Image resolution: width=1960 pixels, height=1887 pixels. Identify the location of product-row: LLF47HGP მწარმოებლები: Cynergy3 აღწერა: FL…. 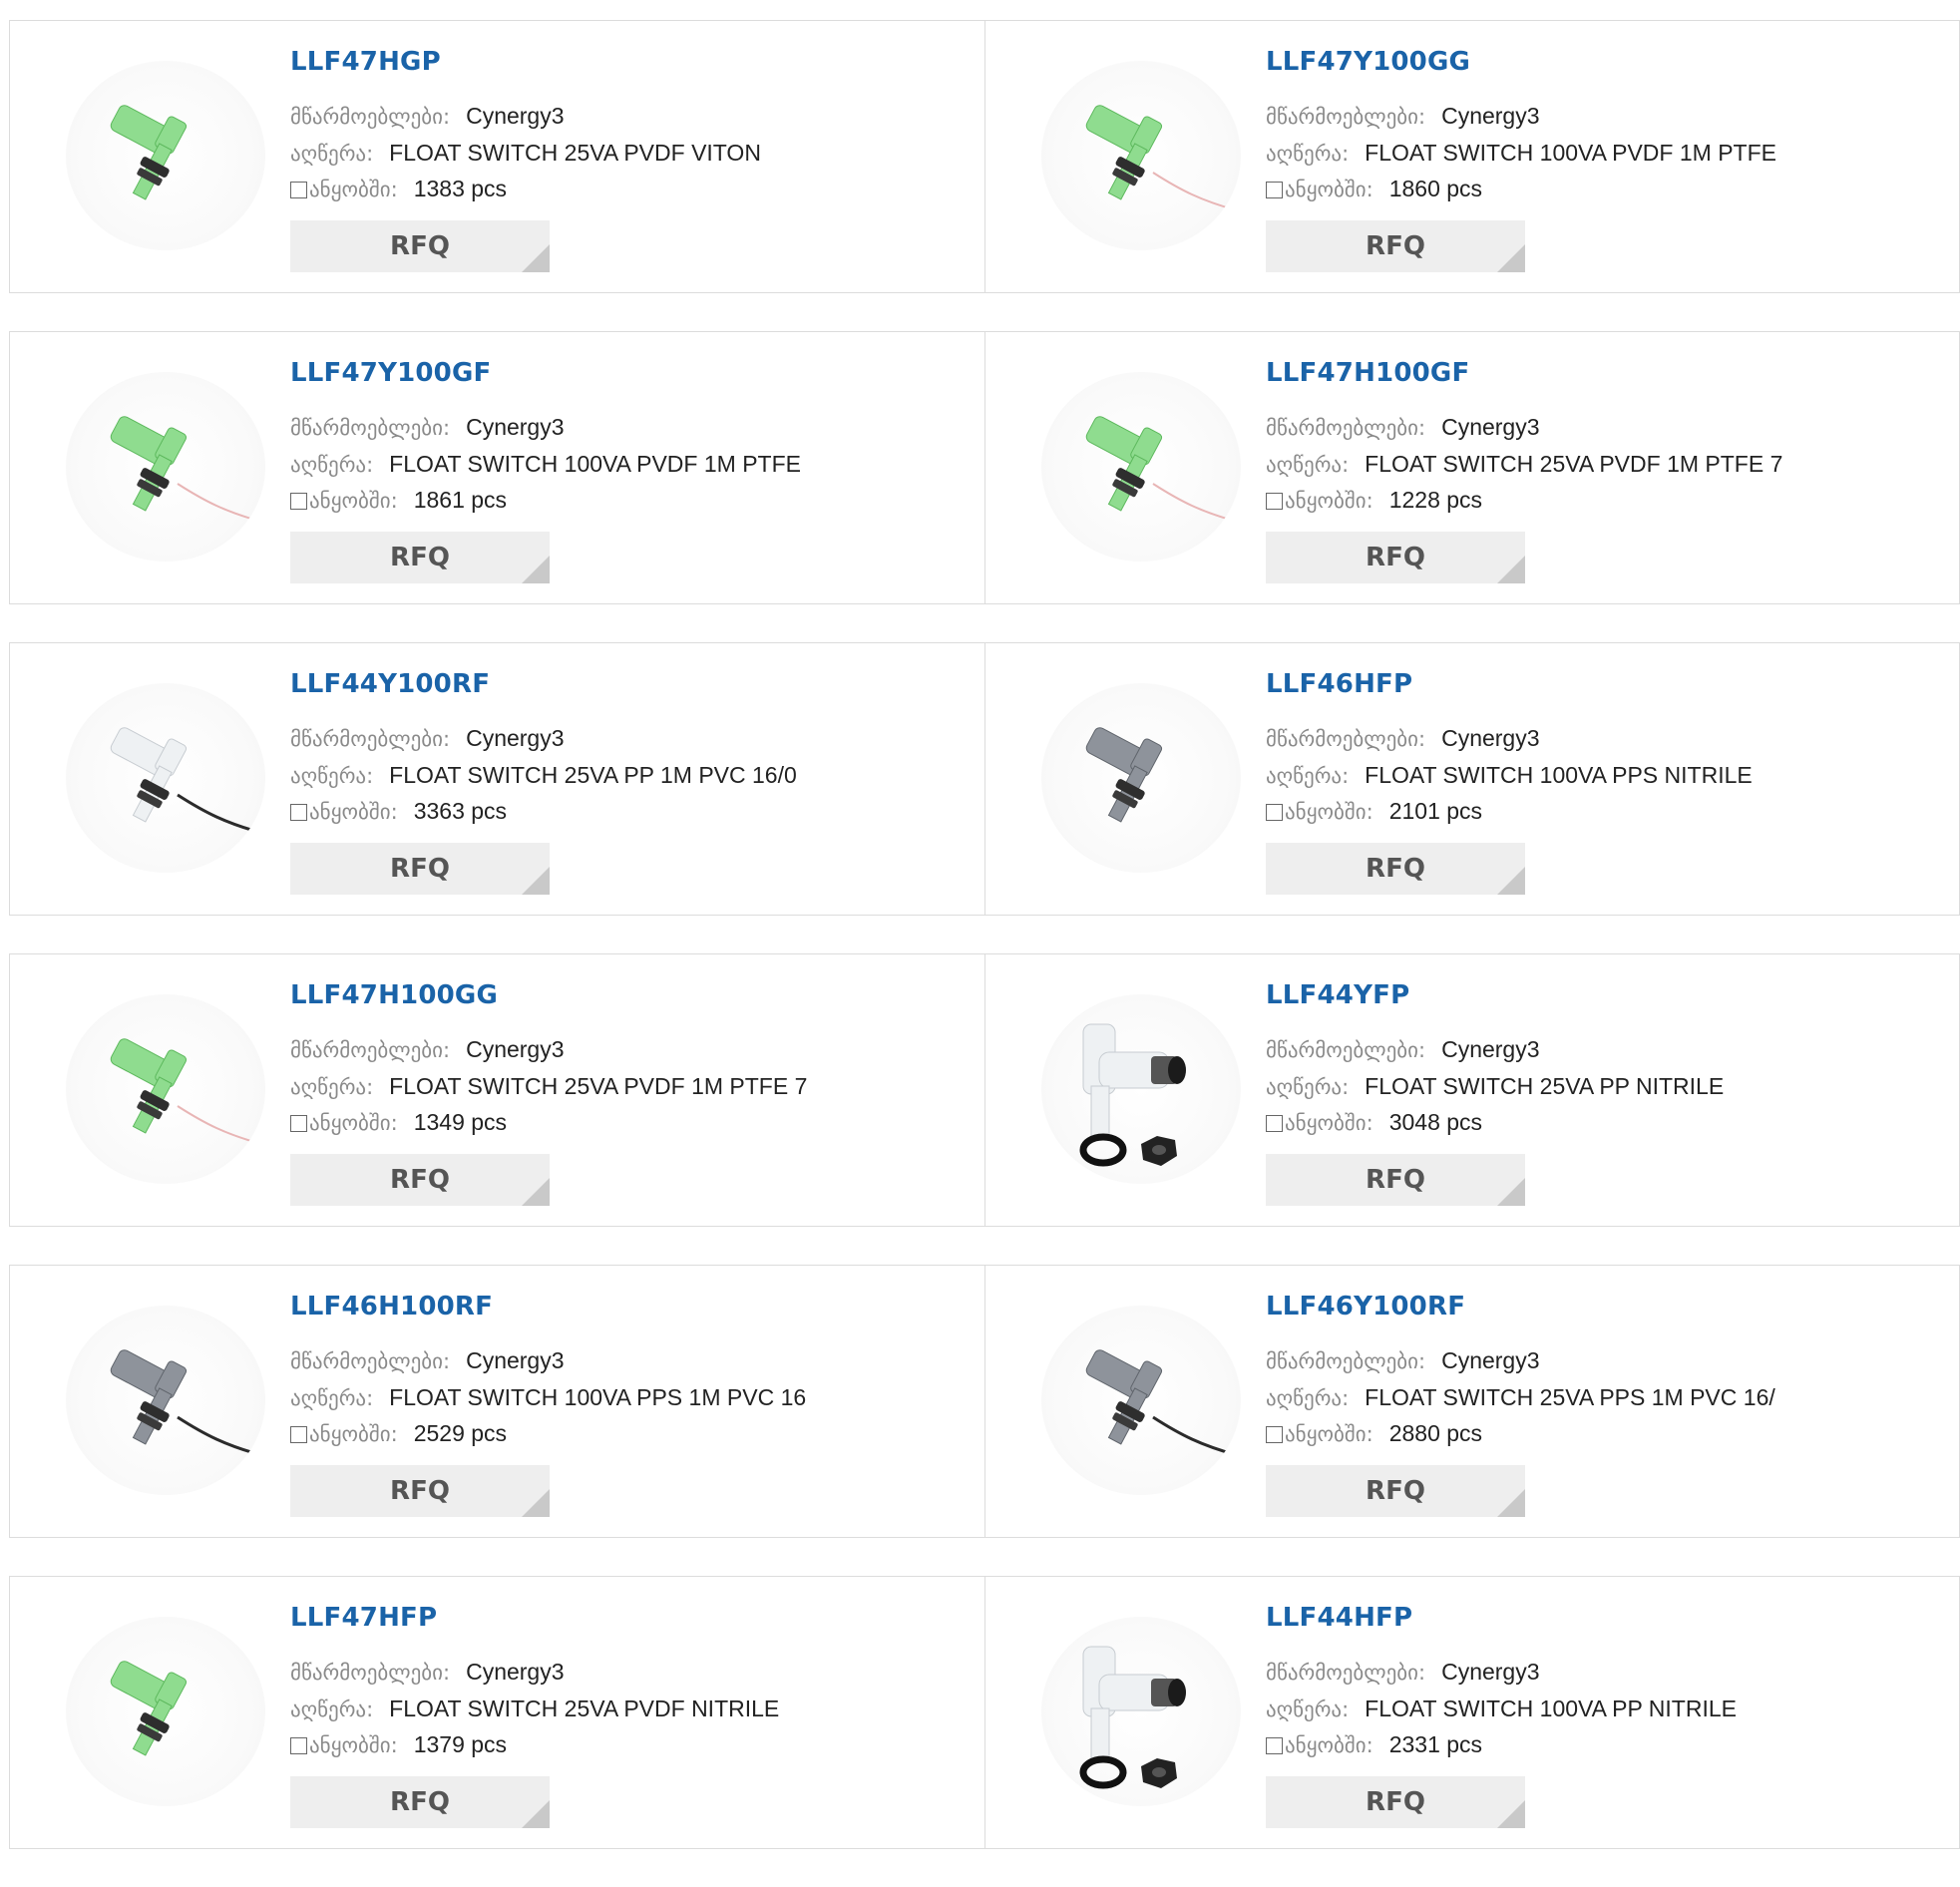
(985, 156).